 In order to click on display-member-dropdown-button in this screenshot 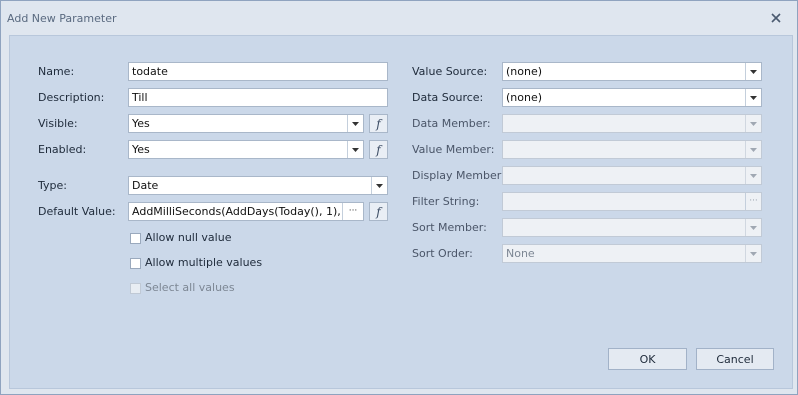, I will do `click(753, 175)`.